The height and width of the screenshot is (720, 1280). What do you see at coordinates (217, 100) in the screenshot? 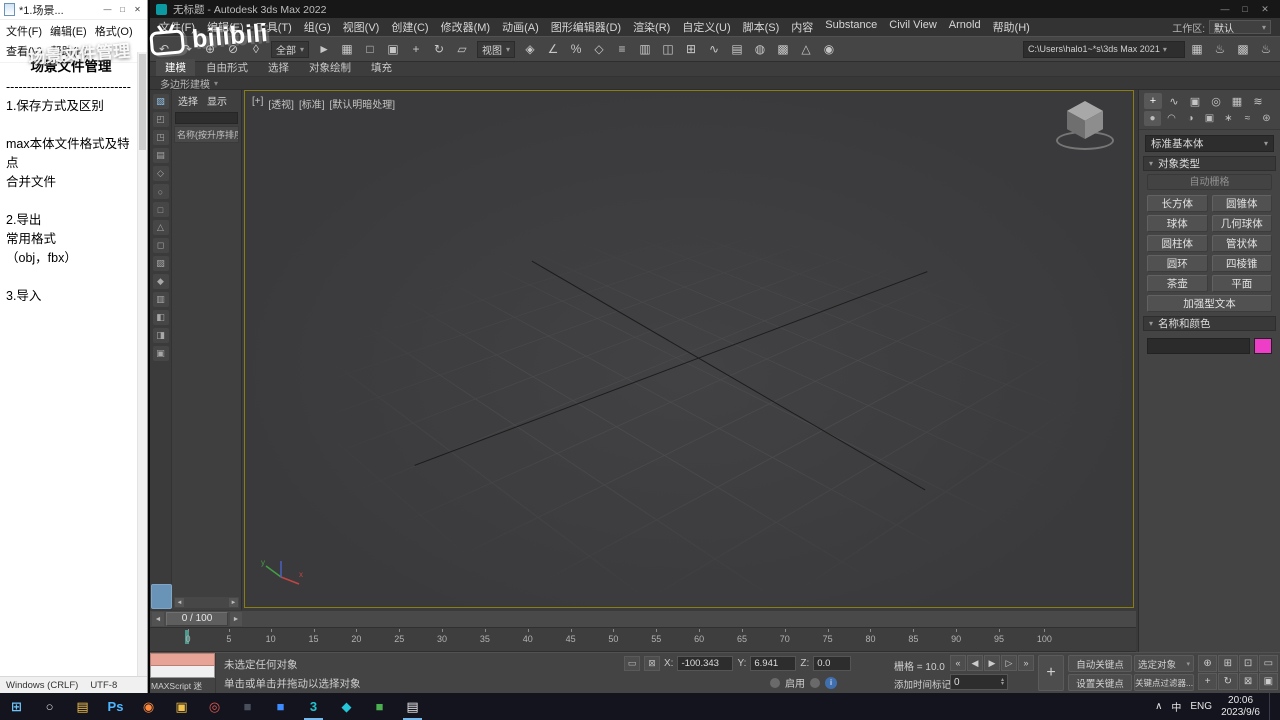
I see `explorer-menu-item: 显示` at bounding box center [217, 100].